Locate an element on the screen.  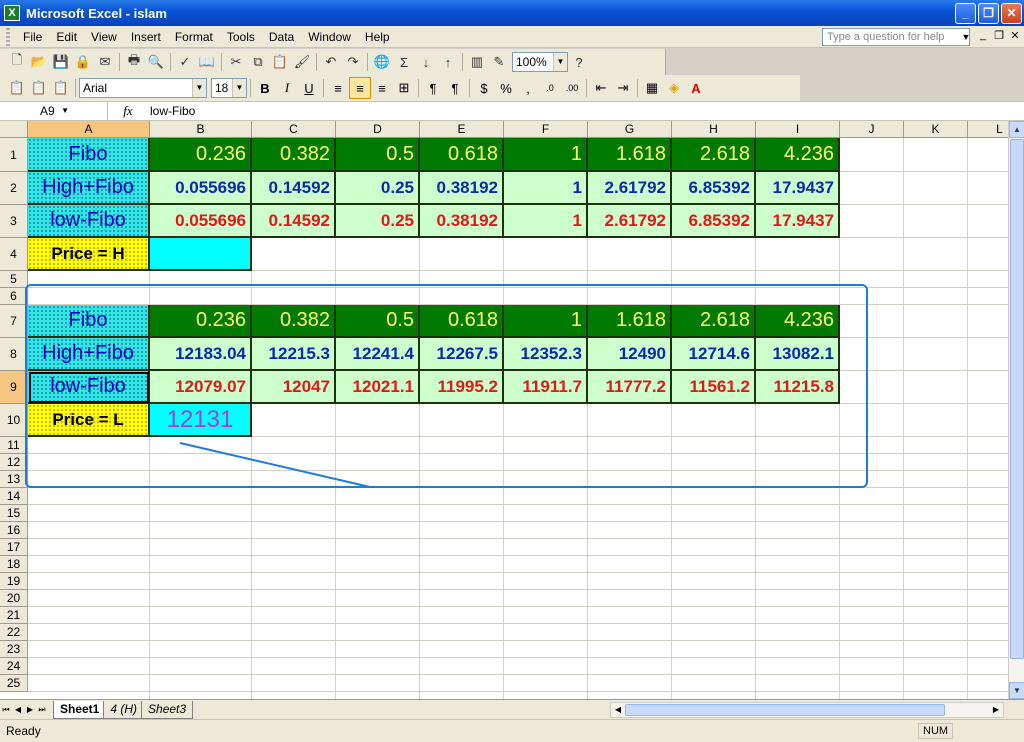
bold-button: B is located at coordinates (265, 88).